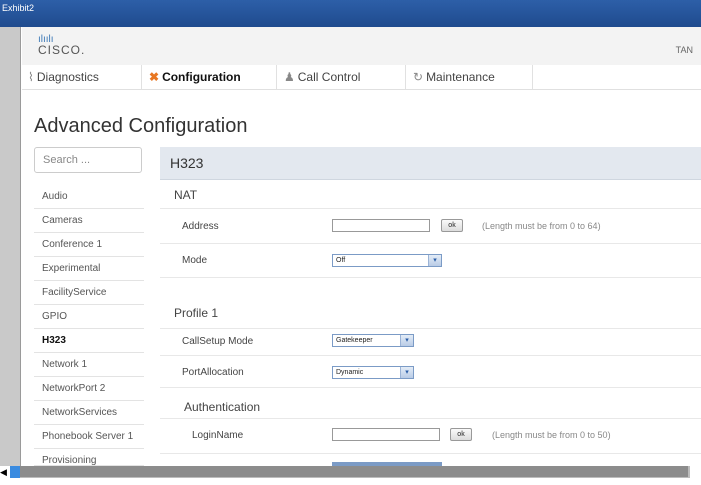 The image size is (701, 485). I want to click on nat-section: NAT, so click(430, 194).